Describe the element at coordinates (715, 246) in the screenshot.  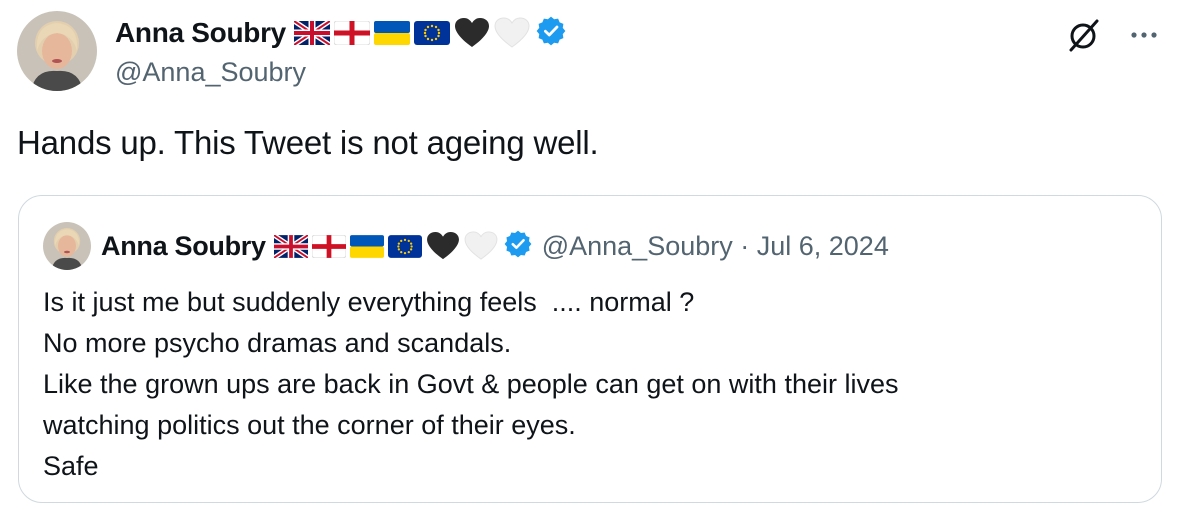
I see `quoted-handle-date: @Anna_Soubry · Jul 6, 2024` at that location.